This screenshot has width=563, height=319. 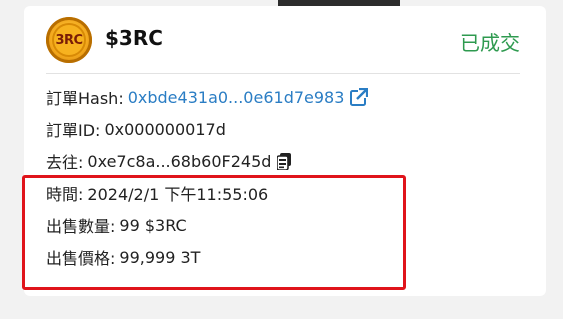 I want to click on order-hash-row: 訂單Hash: 0xbde431a0...0e61d7e983, so click(x=207, y=97).